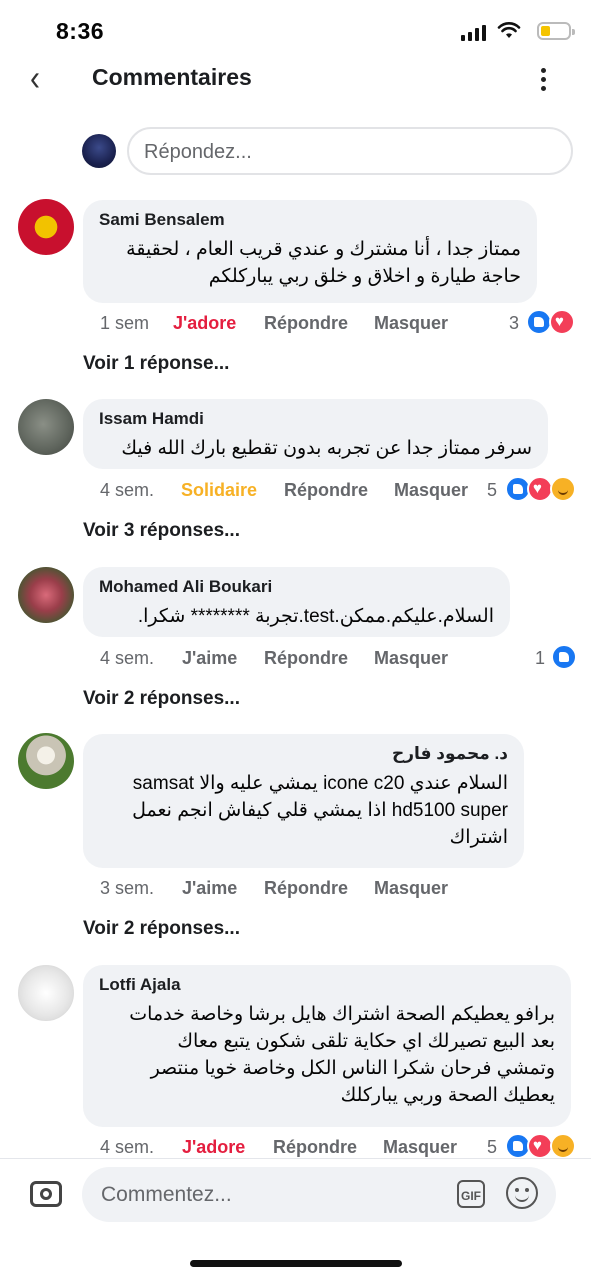 This screenshot has height=1280, width=591. I want to click on comment-time: 1 sem, so click(125, 323).